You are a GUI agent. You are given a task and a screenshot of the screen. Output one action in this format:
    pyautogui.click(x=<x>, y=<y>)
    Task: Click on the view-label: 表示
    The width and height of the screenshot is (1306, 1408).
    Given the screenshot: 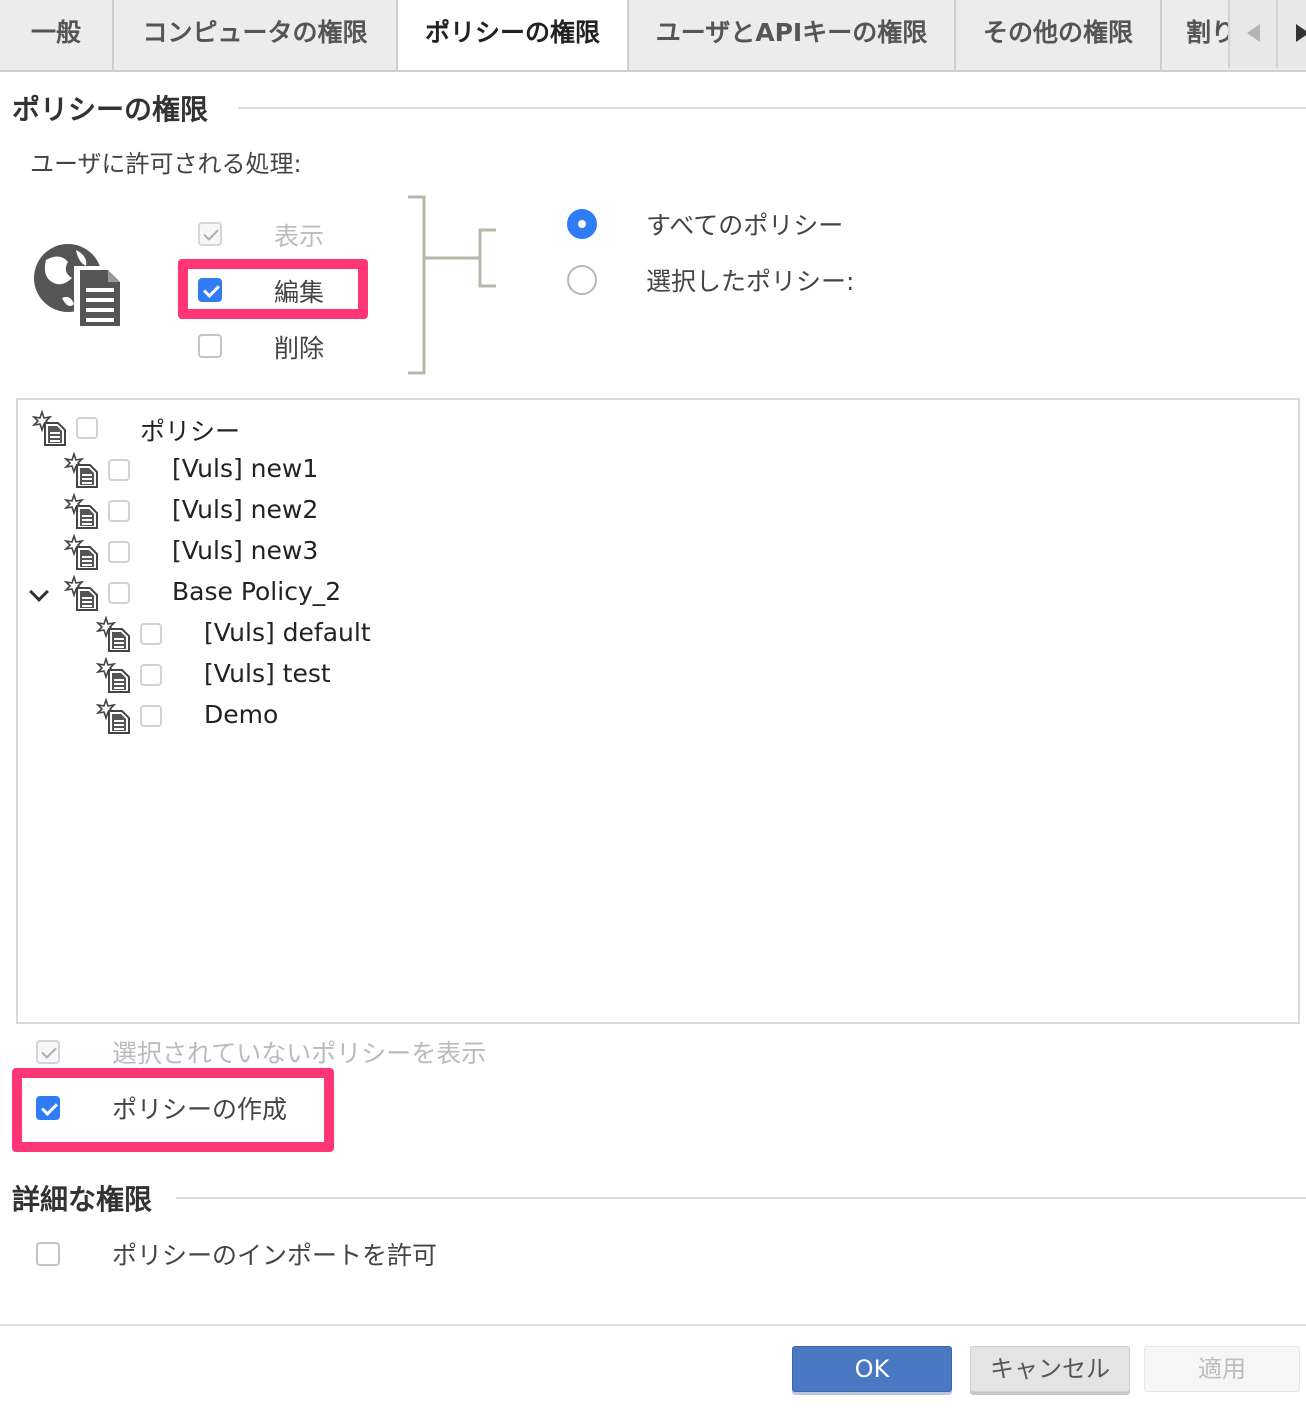 What is the action you would take?
    pyautogui.click(x=299, y=236)
    